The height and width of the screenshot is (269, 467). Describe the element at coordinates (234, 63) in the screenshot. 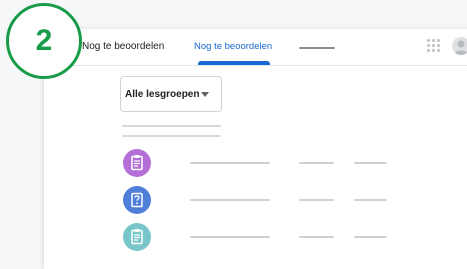

I see `active-tab-indicator` at that location.